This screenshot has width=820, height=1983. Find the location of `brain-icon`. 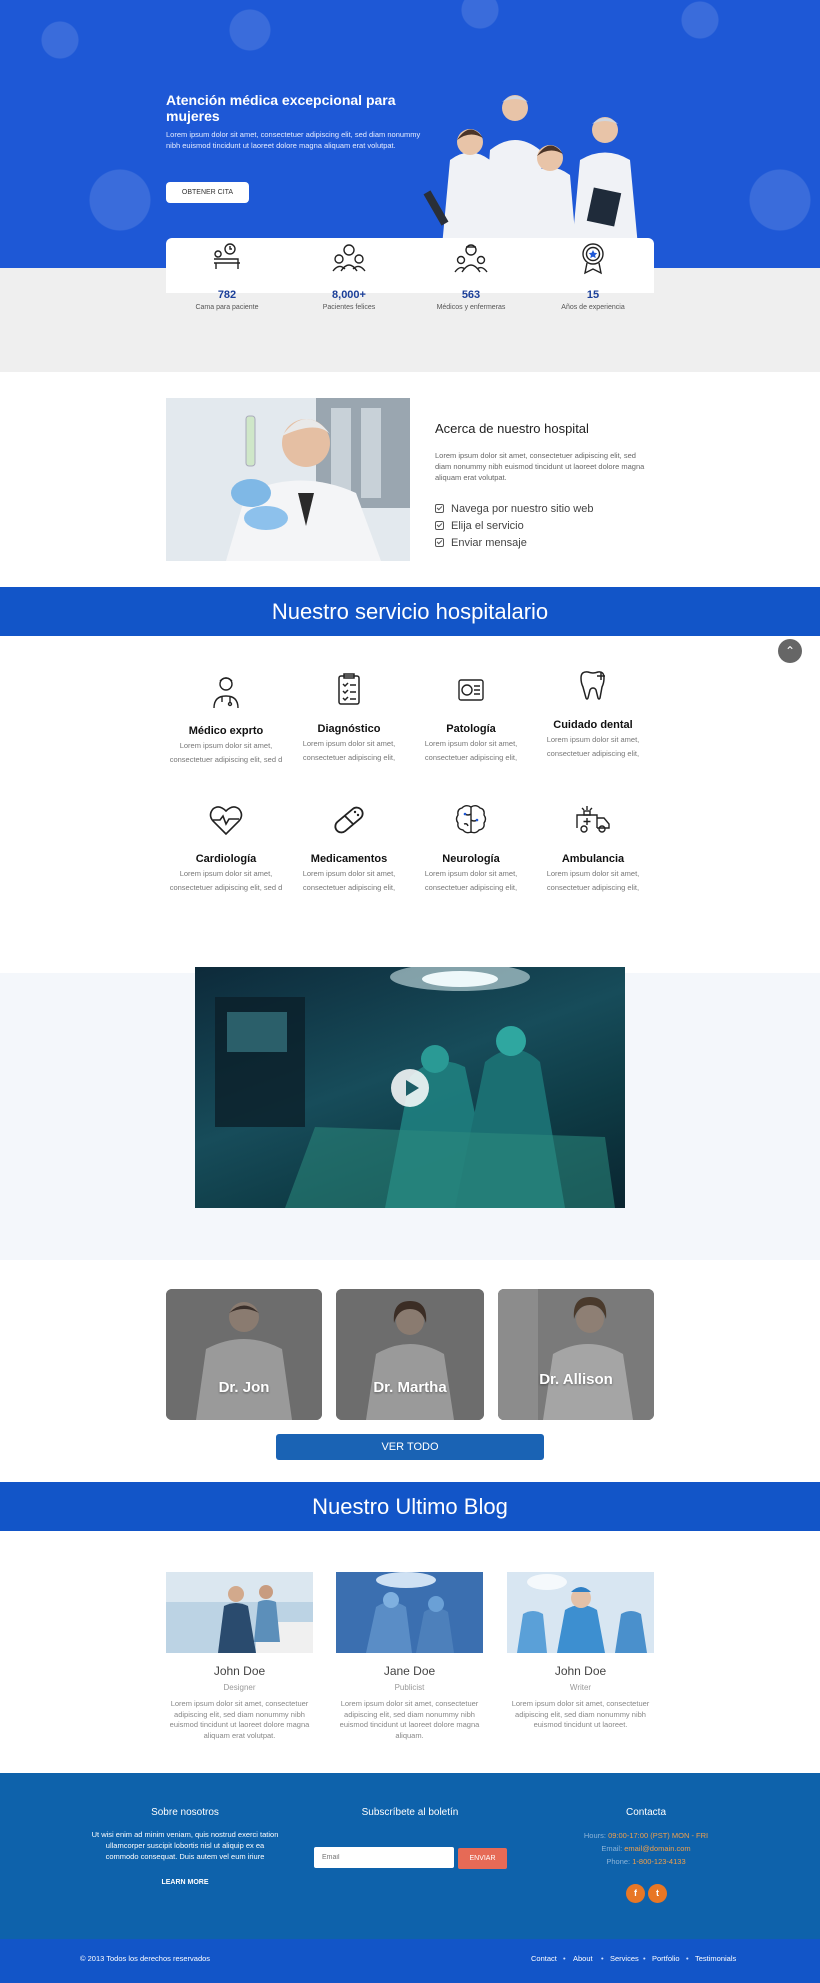

brain-icon is located at coordinates (471, 819).